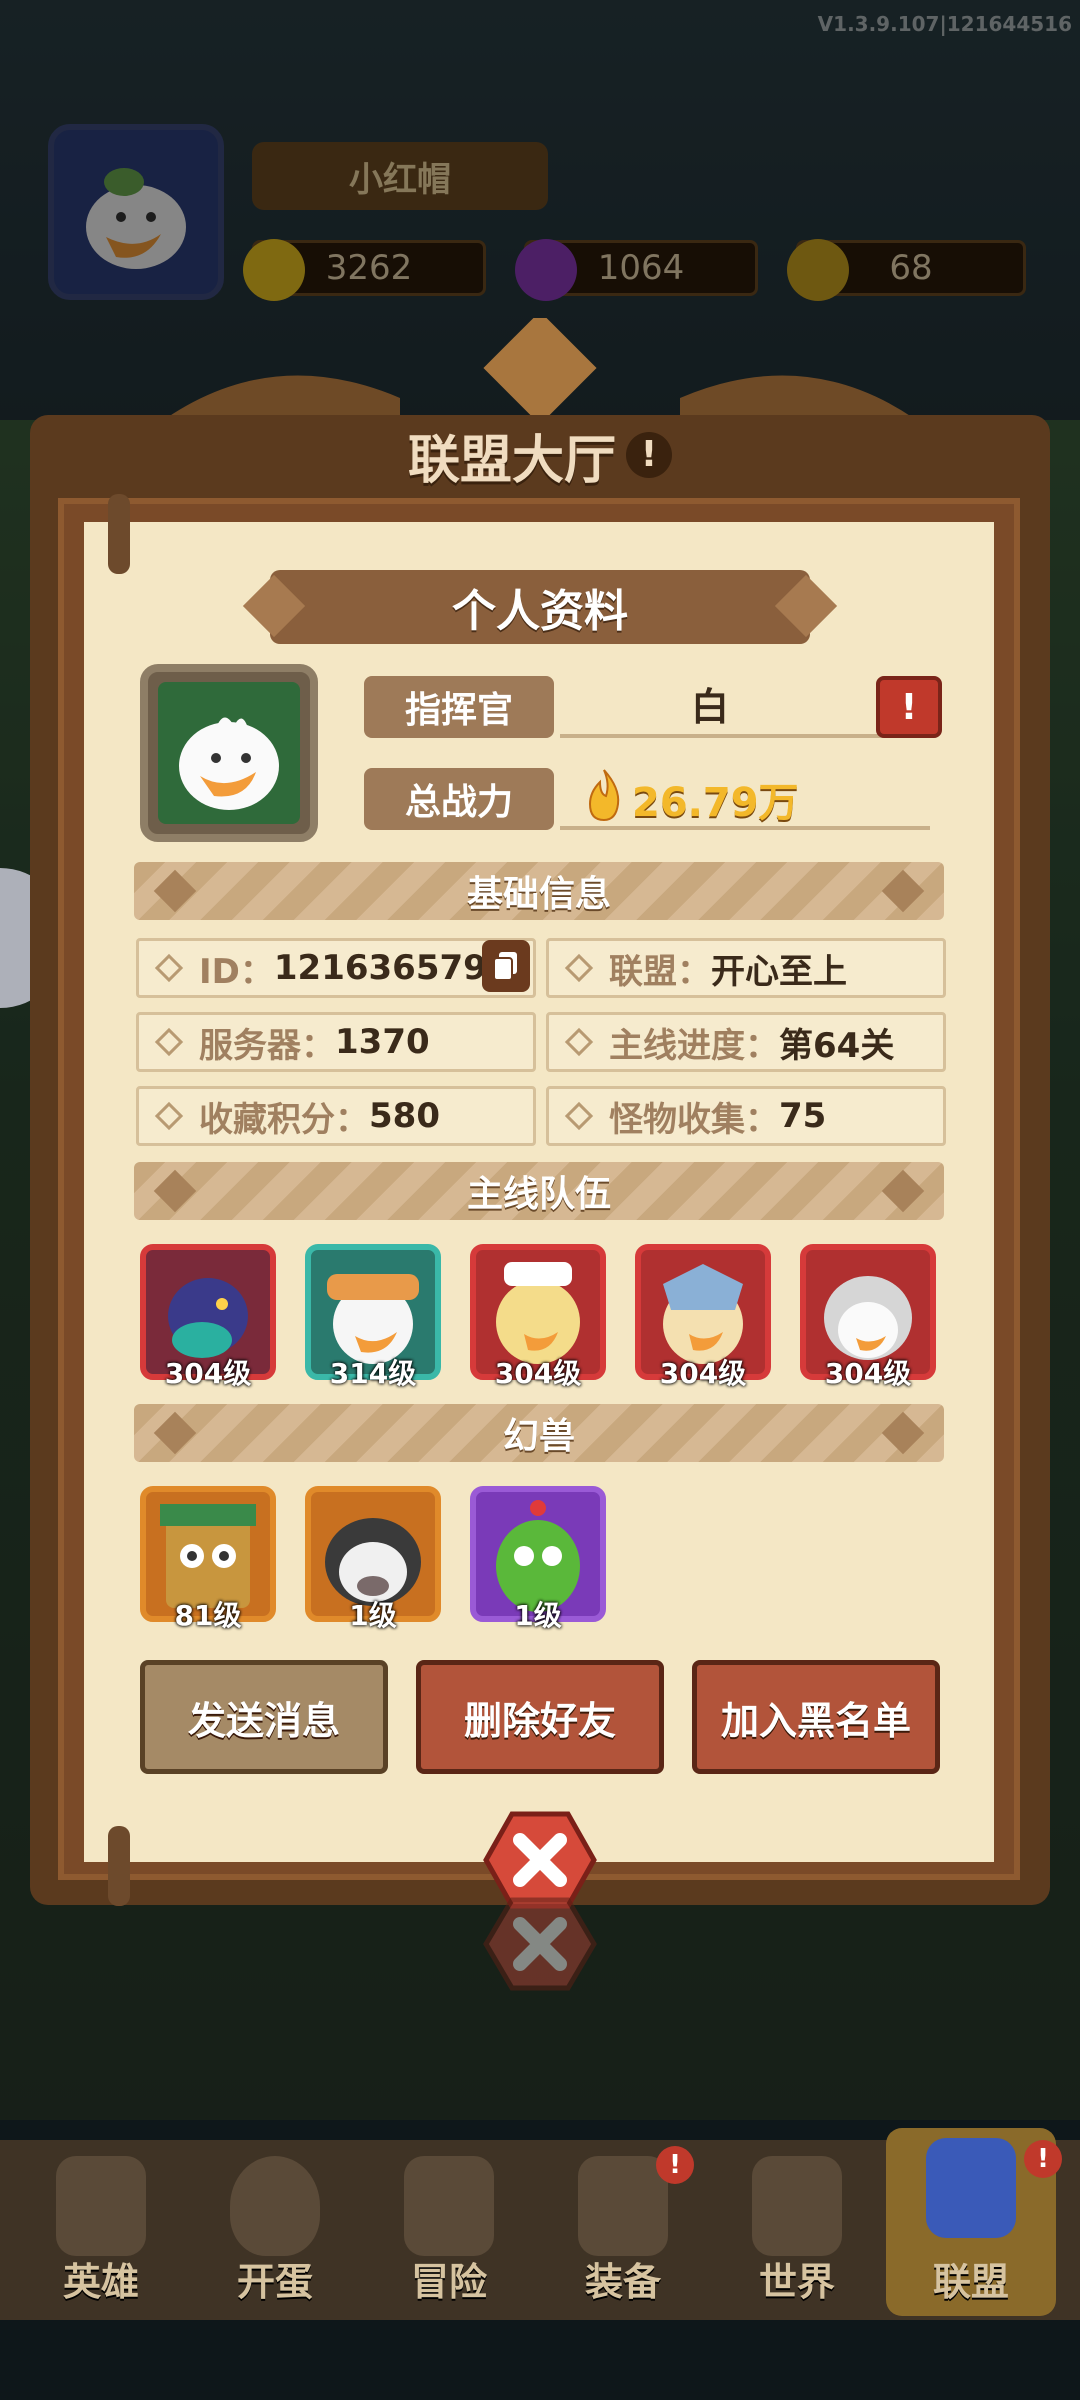 The width and height of the screenshot is (1080, 2400). What do you see at coordinates (816, 1717) in the screenshot?
I see `blacklist-button: 加入黑名单` at bounding box center [816, 1717].